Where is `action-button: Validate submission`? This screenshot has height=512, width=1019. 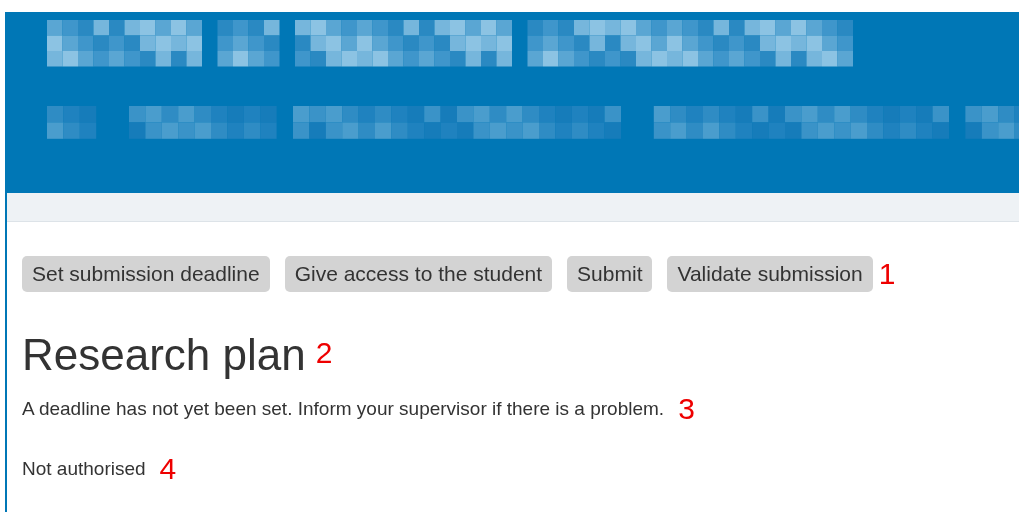
action-button: Validate submission is located at coordinates (770, 274).